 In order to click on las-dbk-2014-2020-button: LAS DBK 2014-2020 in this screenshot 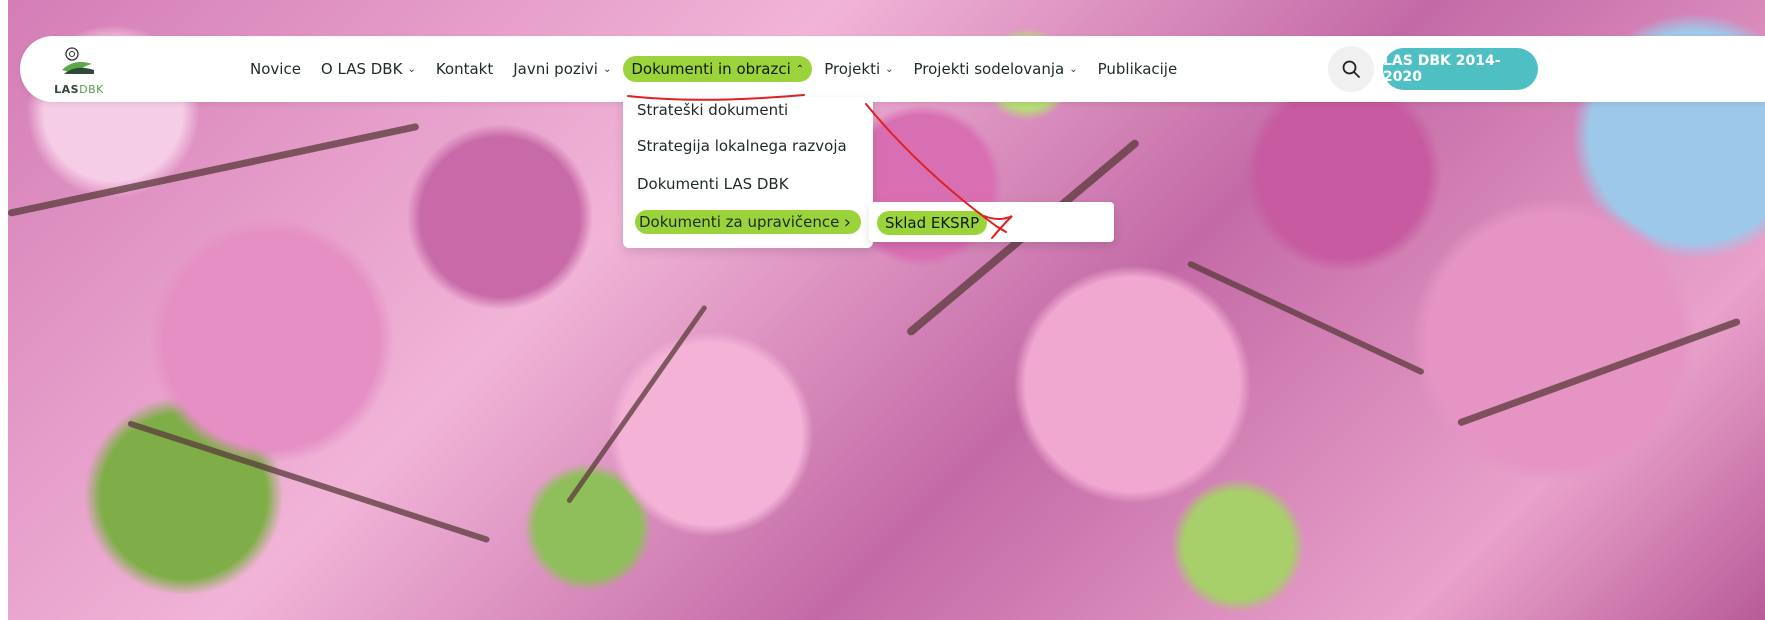, I will do `click(1460, 69)`.